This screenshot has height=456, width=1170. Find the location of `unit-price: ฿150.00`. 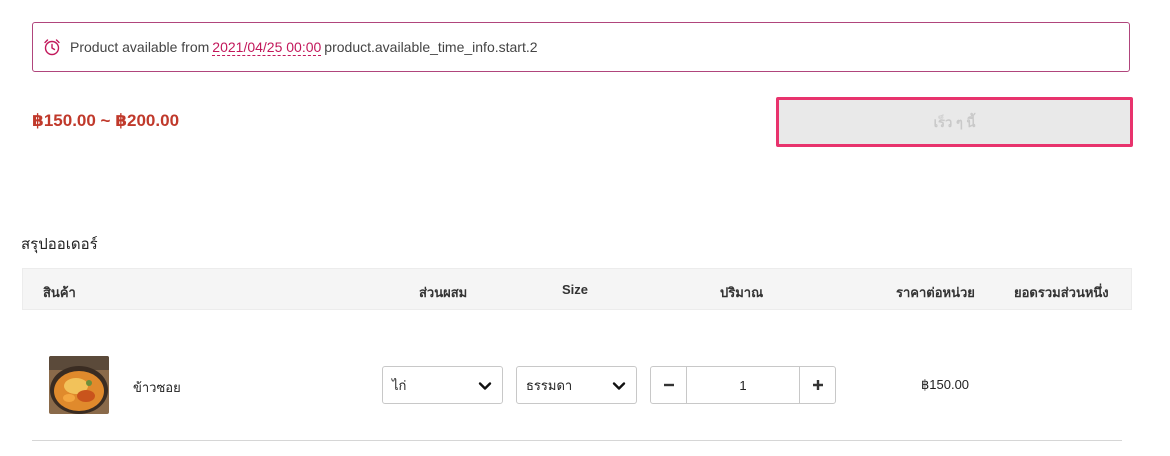

unit-price: ฿150.00 is located at coordinates (945, 384).